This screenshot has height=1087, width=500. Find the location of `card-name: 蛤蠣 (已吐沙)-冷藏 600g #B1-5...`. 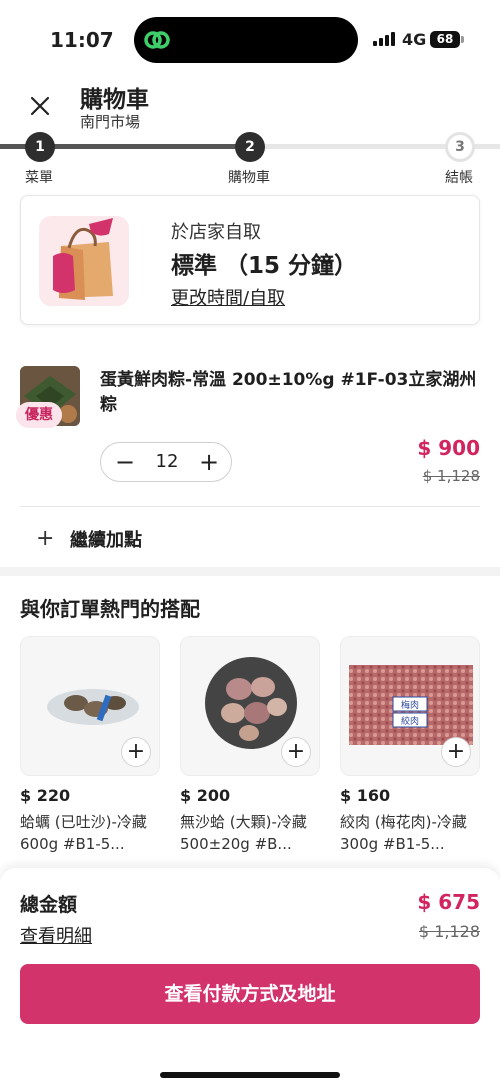

card-name: 蛤蠣 (已吐沙)-冷藏 600g #B1-5... is located at coordinates (83, 833).